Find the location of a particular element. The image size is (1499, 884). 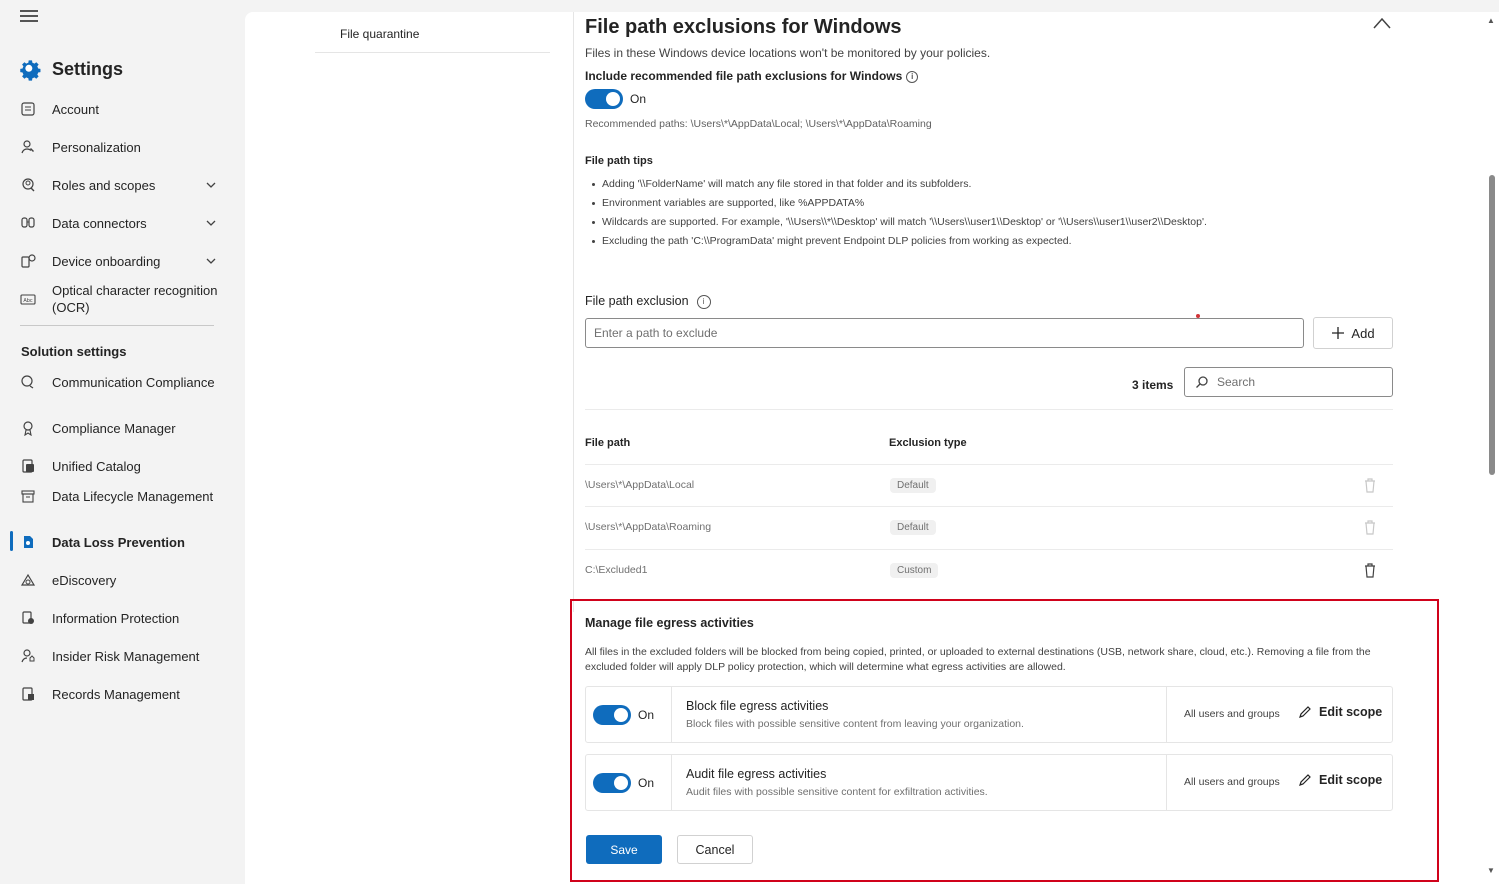

nav-item-label: Records Management is located at coordinates (116, 694).